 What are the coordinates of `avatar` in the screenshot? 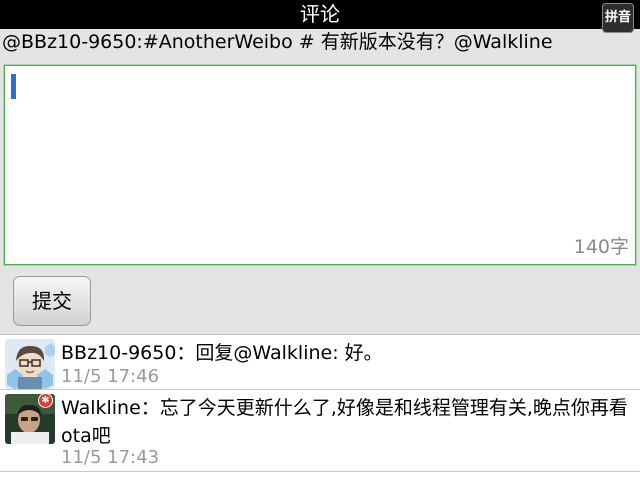 It's located at (30, 364).